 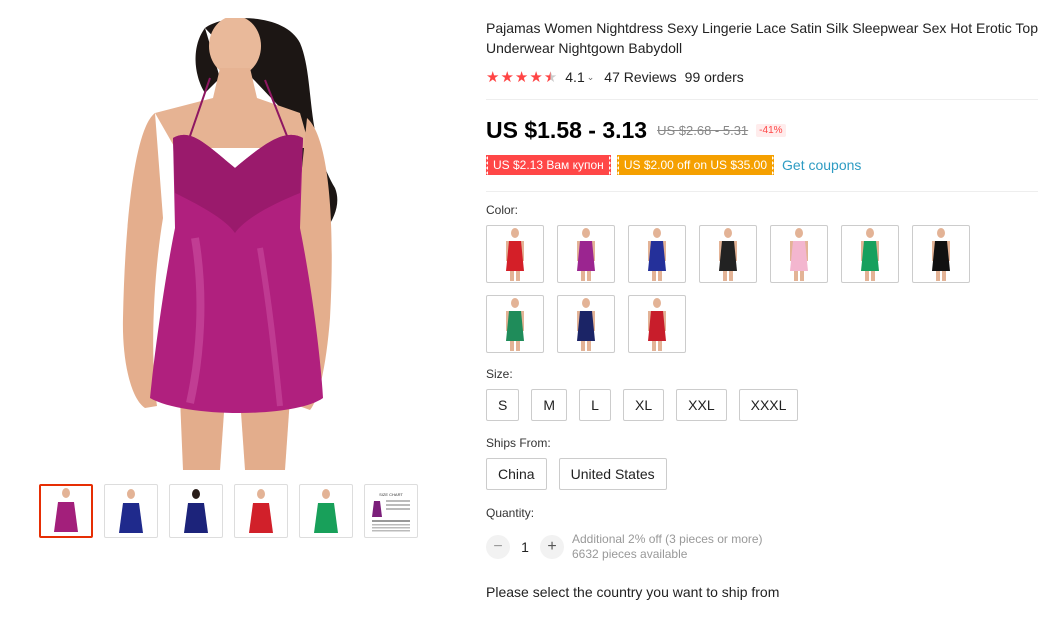 What do you see at coordinates (612, 474) in the screenshot?
I see `ships-from-option-united-states: United States` at bounding box center [612, 474].